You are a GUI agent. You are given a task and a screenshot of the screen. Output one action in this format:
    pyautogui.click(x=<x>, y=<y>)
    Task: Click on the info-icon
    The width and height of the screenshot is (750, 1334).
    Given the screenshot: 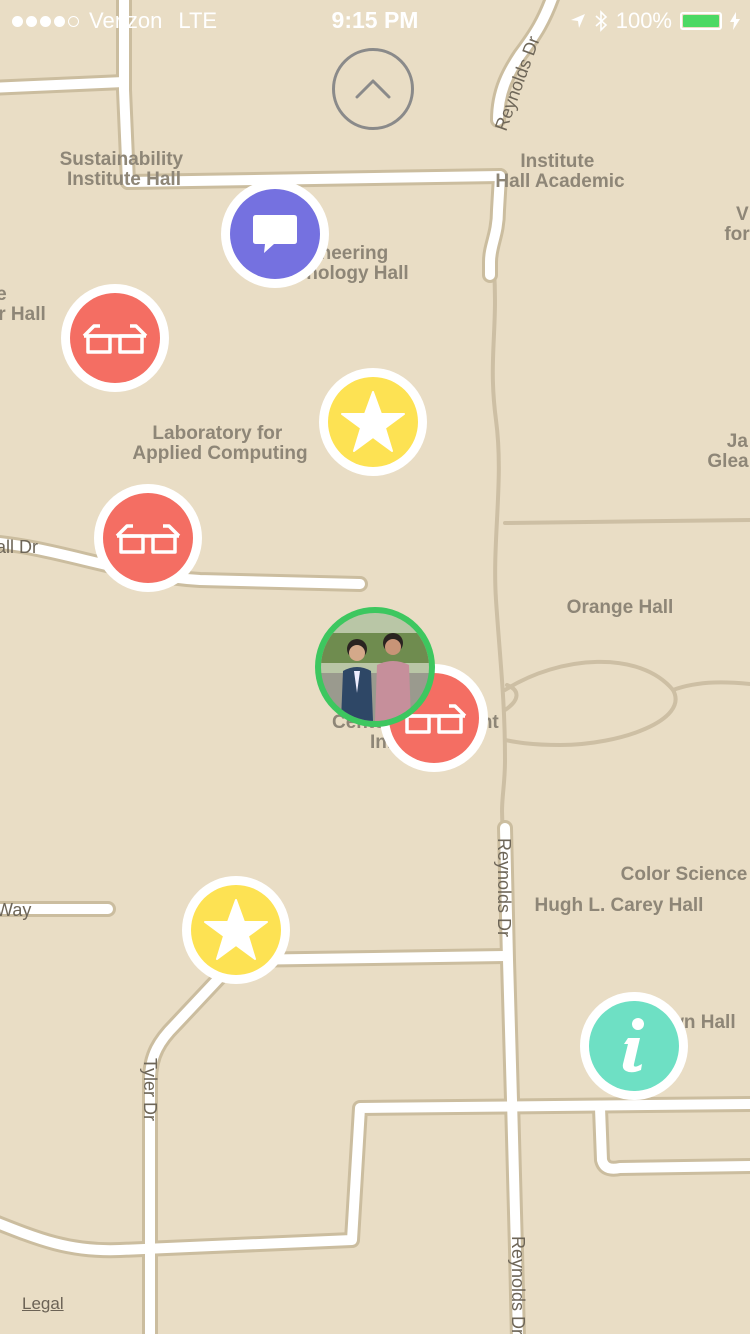 What is the action you would take?
    pyautogui.click(x=633, y=1045)
    